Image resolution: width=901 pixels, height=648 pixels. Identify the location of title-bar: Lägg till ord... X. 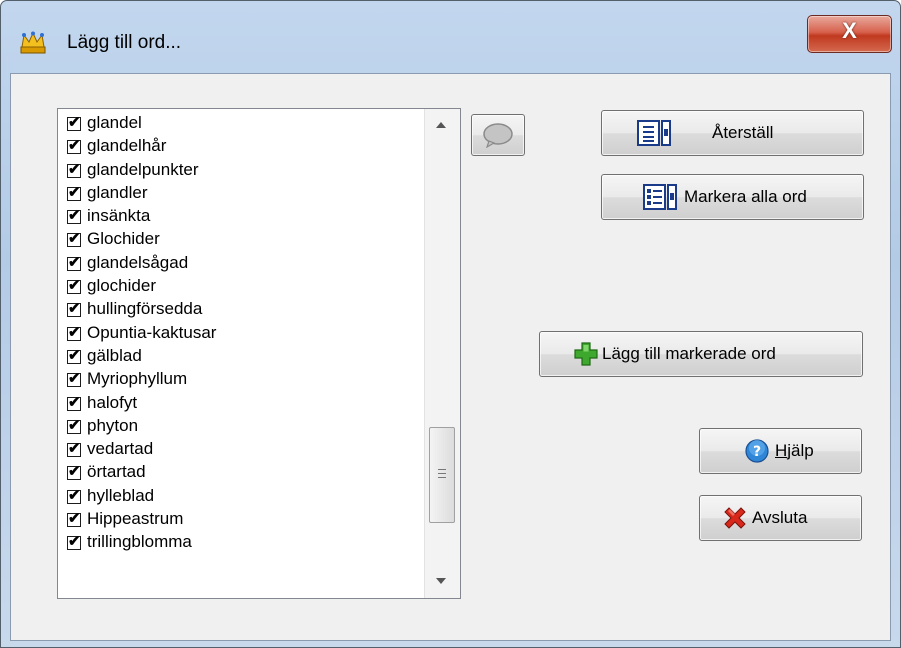
(450, 37).